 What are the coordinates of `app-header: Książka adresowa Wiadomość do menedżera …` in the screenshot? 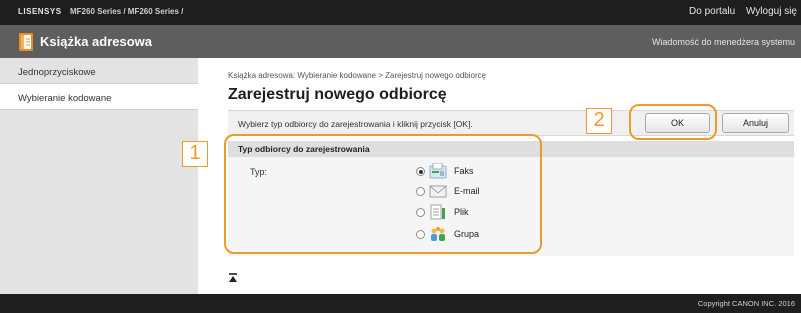 It's located at (400, 41).